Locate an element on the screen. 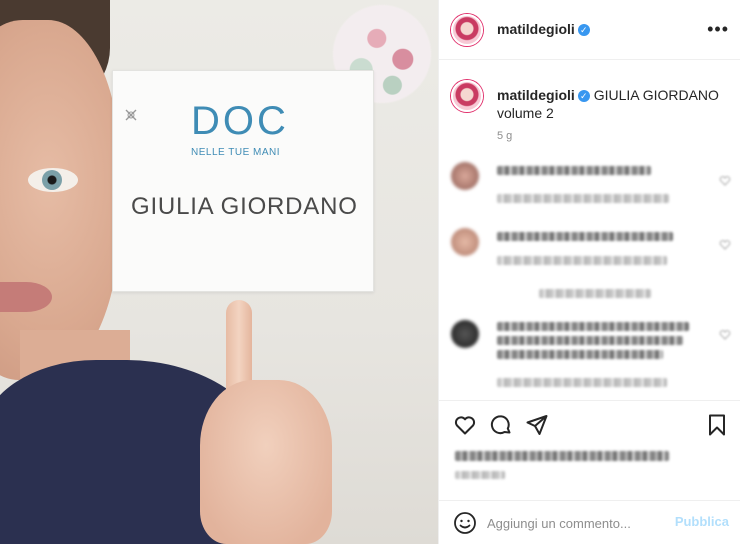  caption-username: matildegioli is located at coordinates (536, 95).